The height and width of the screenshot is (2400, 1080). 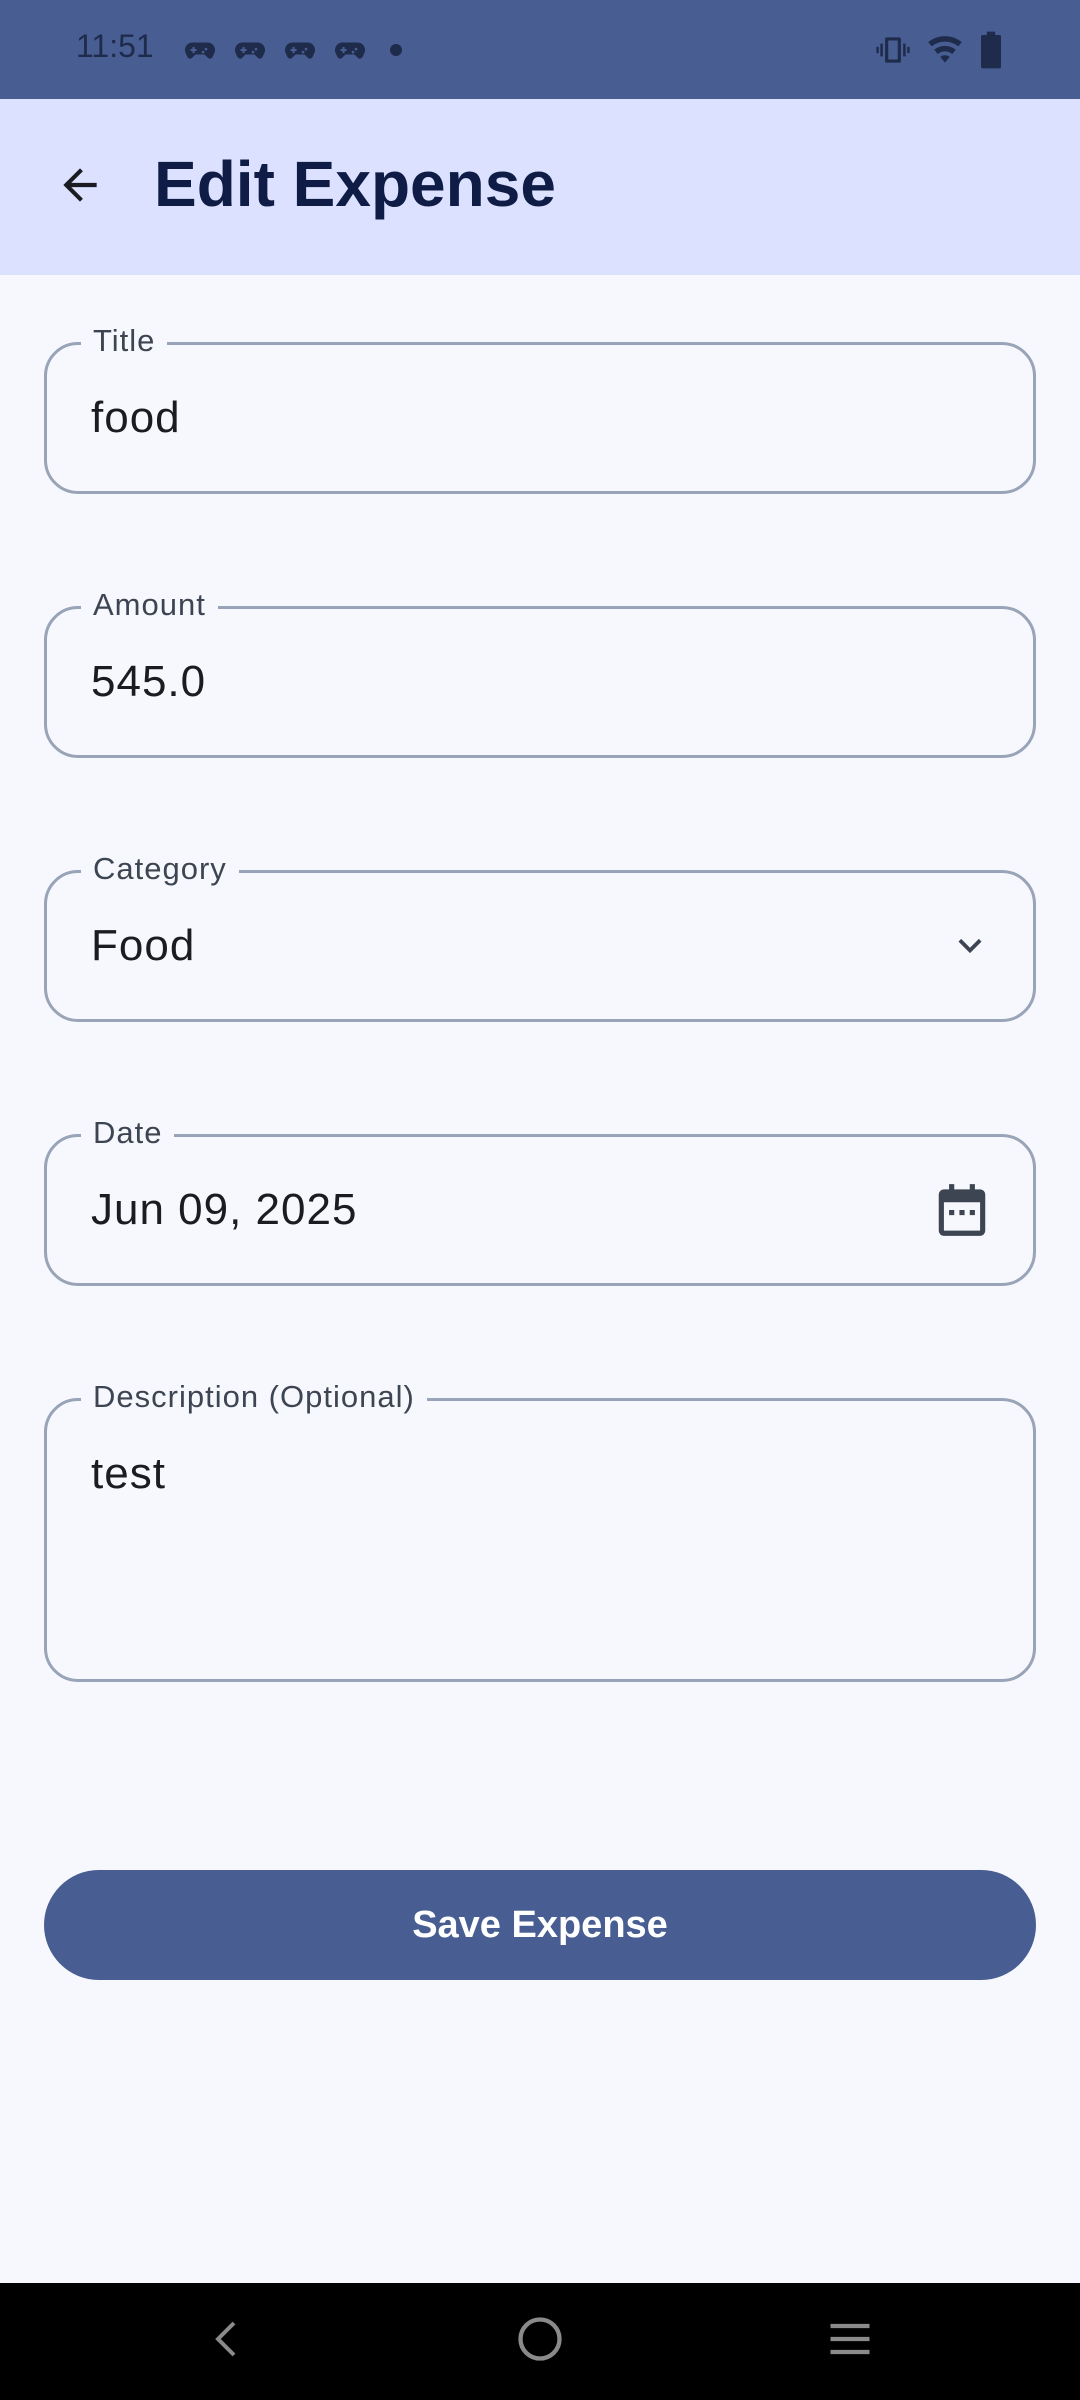 I want to click on date-field: Date Jun 09, 2025, so click(x=540, y=1200).